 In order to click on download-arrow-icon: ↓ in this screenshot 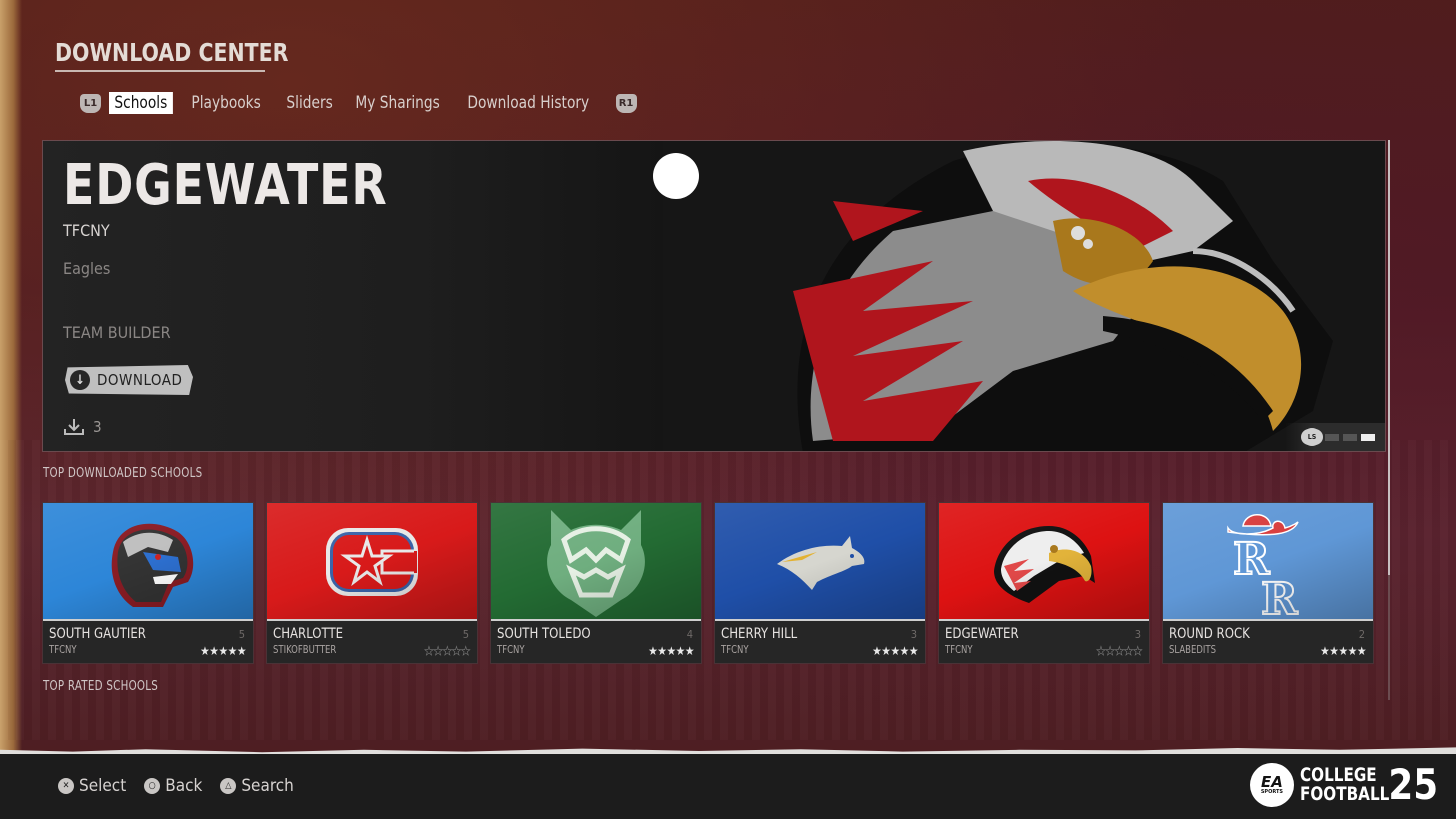, I will do `click(80, 380)`.